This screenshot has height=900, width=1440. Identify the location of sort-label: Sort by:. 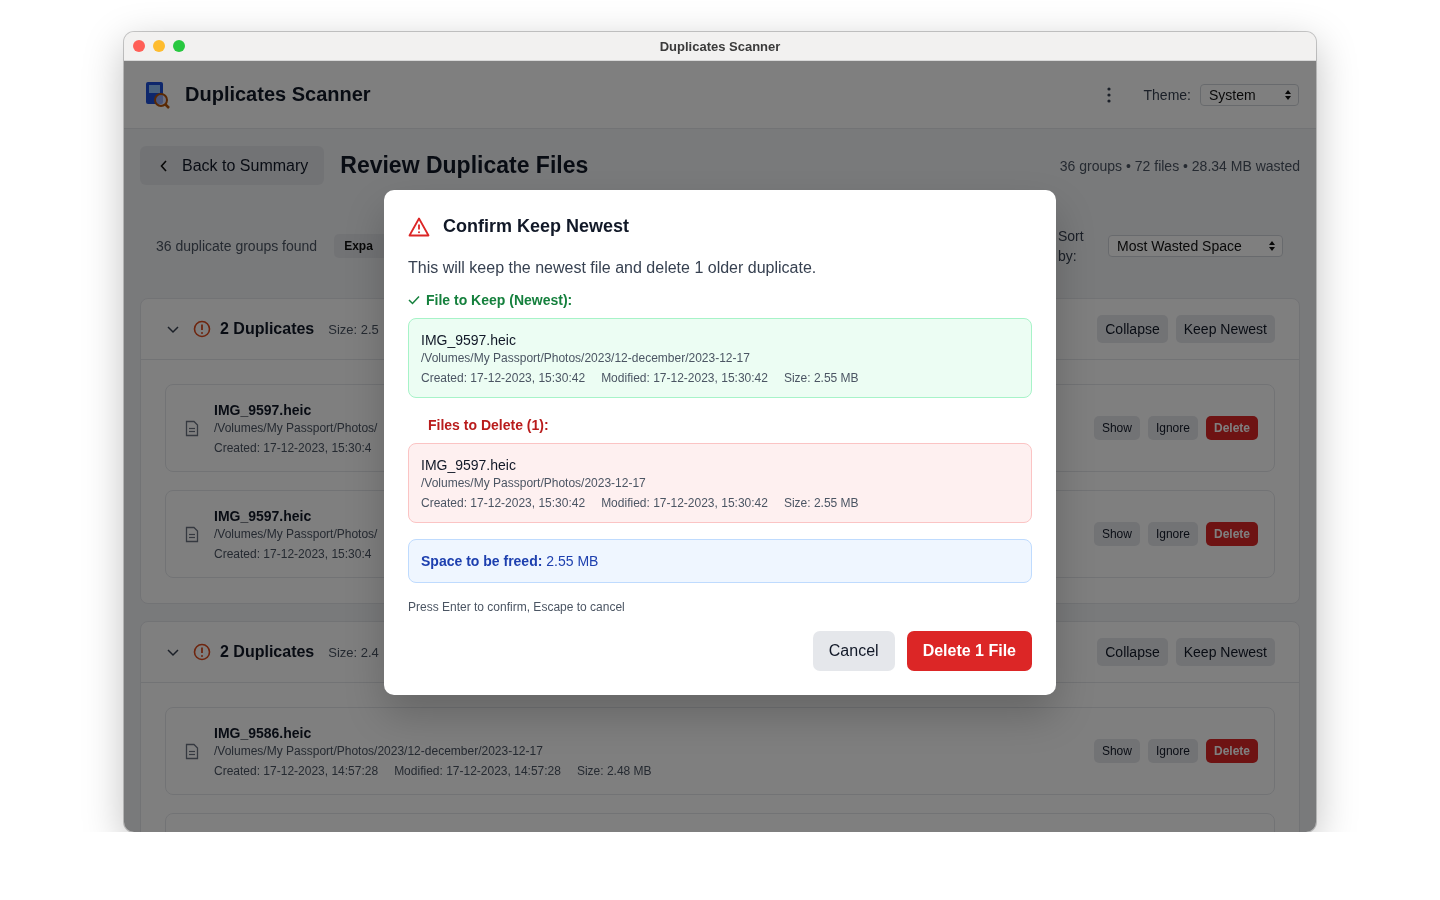
(1071, 246).